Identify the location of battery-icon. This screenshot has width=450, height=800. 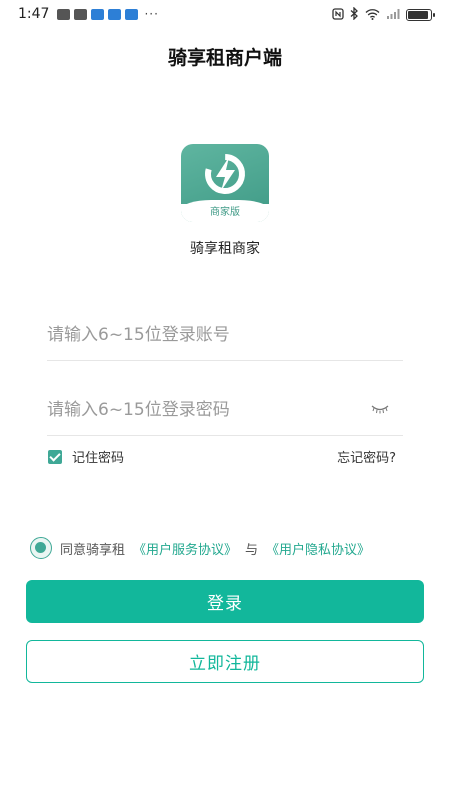
(420, 15).